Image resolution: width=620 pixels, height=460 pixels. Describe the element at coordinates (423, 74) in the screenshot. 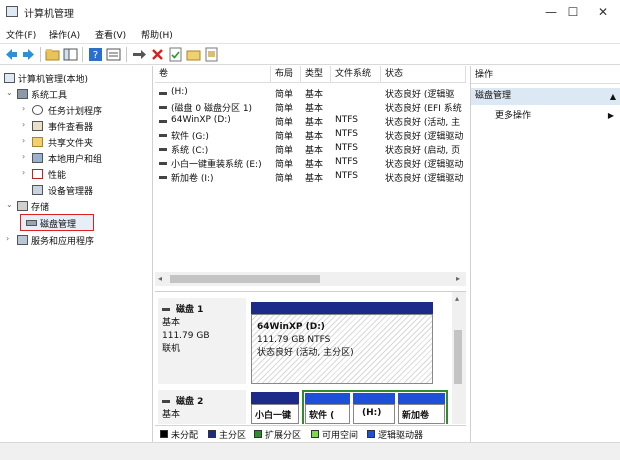

I see `column-header-status: 状态` at that location.